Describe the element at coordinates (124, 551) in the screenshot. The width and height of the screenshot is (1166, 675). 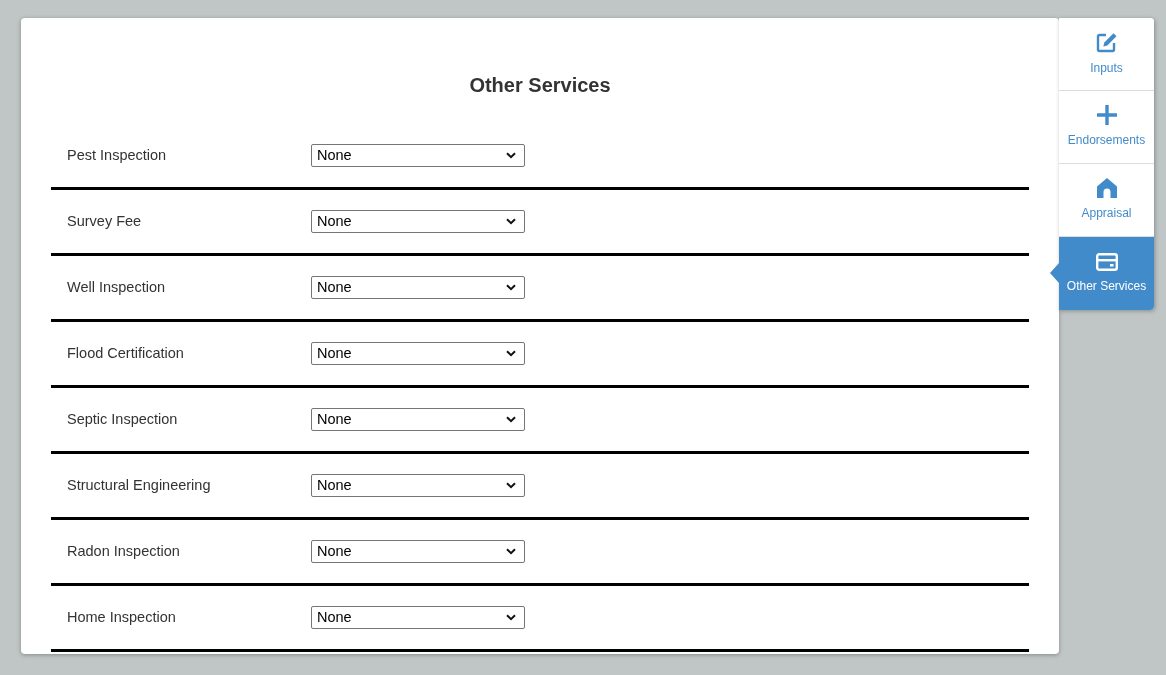
I see `service-label: Radon Inspection` at that location.